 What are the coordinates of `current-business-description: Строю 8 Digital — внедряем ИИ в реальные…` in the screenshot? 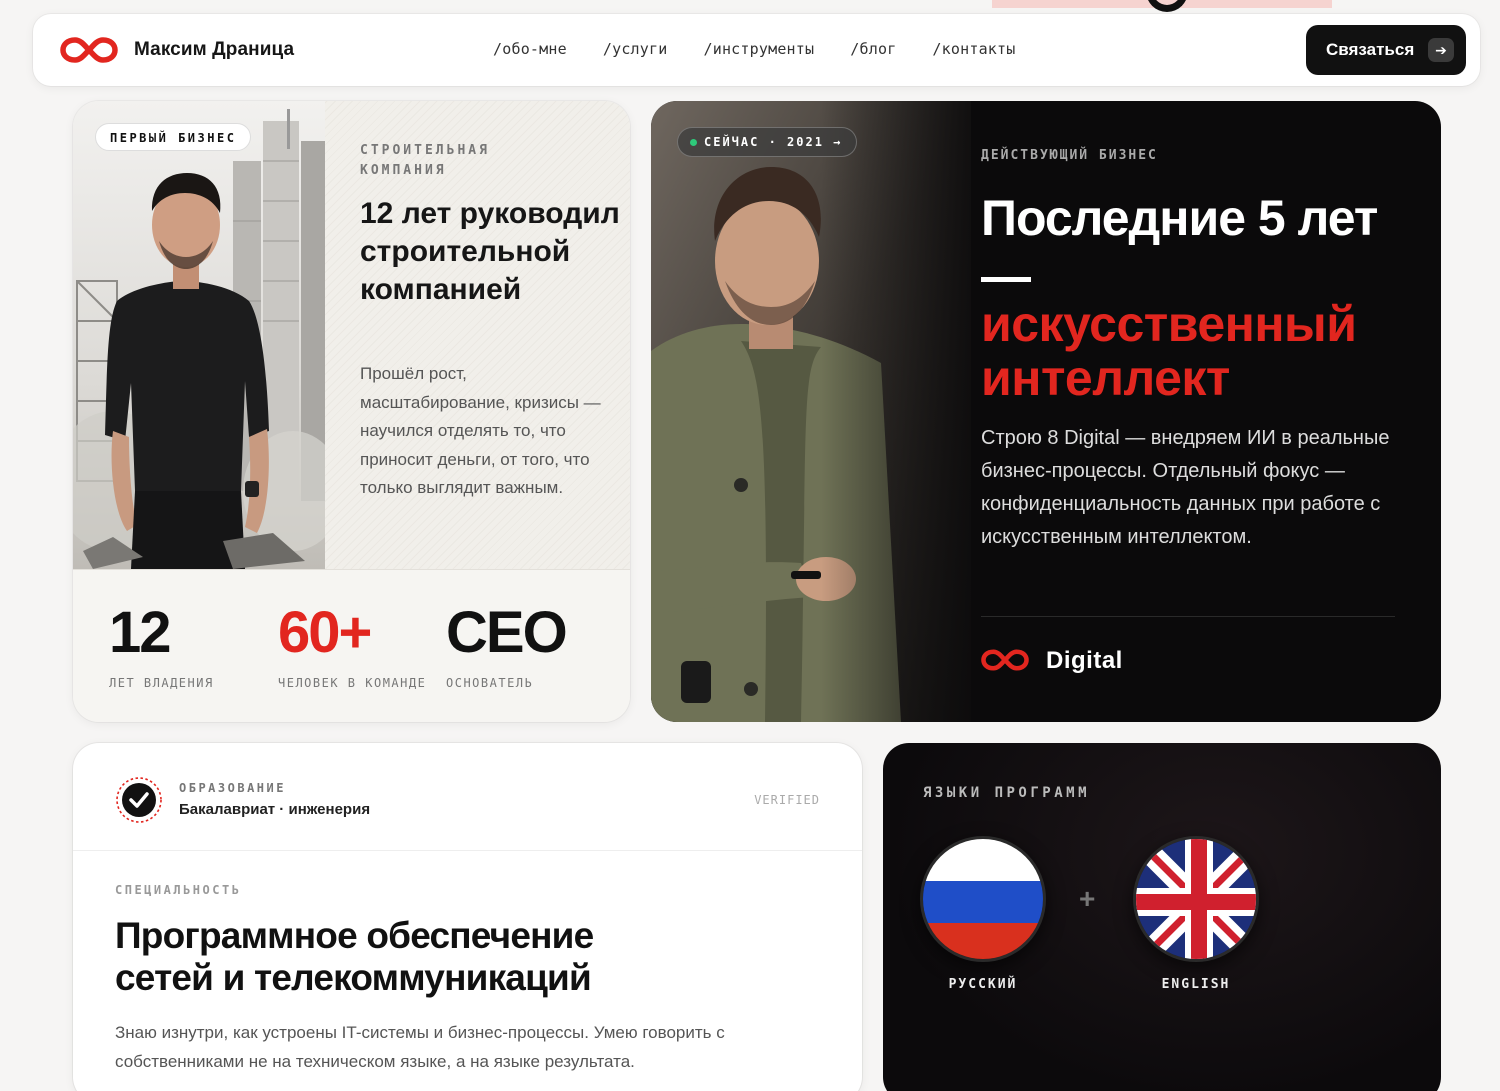 It's located at (1185, 487).